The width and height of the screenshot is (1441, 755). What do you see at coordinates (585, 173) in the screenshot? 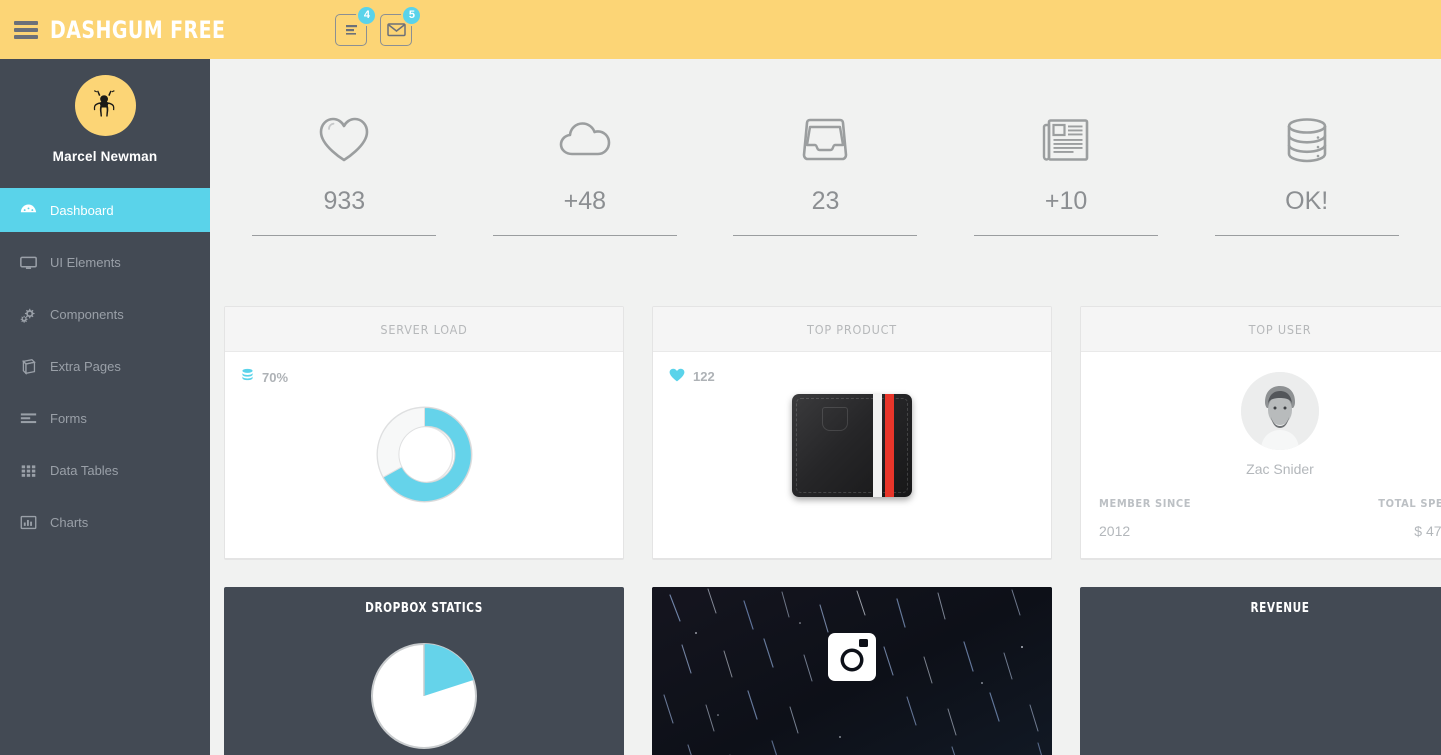
I see `stat-cloud: +48` at bounding box center [585, 173].